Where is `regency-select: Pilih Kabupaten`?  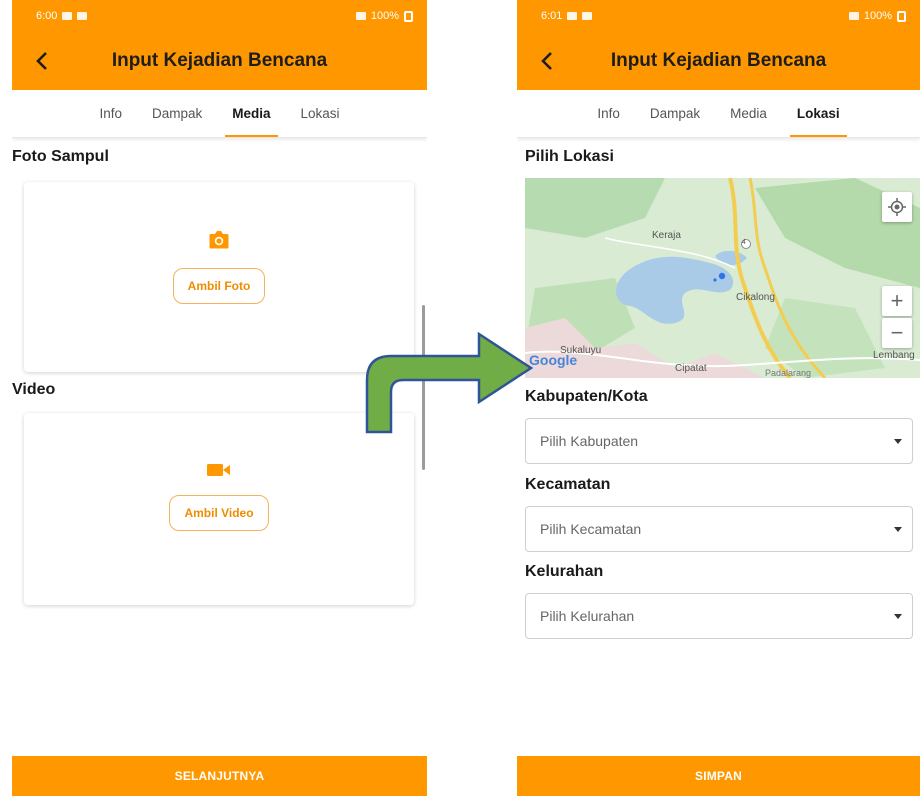 regency-select: Pilih Kabupaten is located at coordinates (719, 441).